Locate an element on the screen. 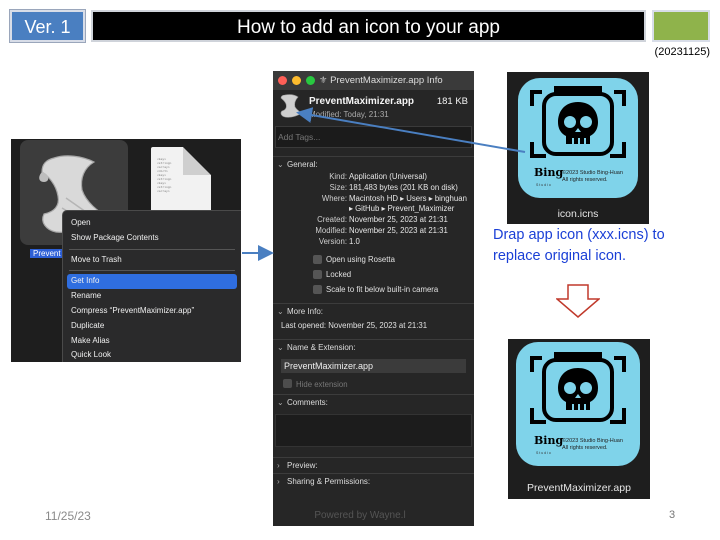 Image resolution: width=720 pixels, height=540 pixels. instruction-line-1: Drap app icon (xxx.icns) to is located at coordinates (579, 235).